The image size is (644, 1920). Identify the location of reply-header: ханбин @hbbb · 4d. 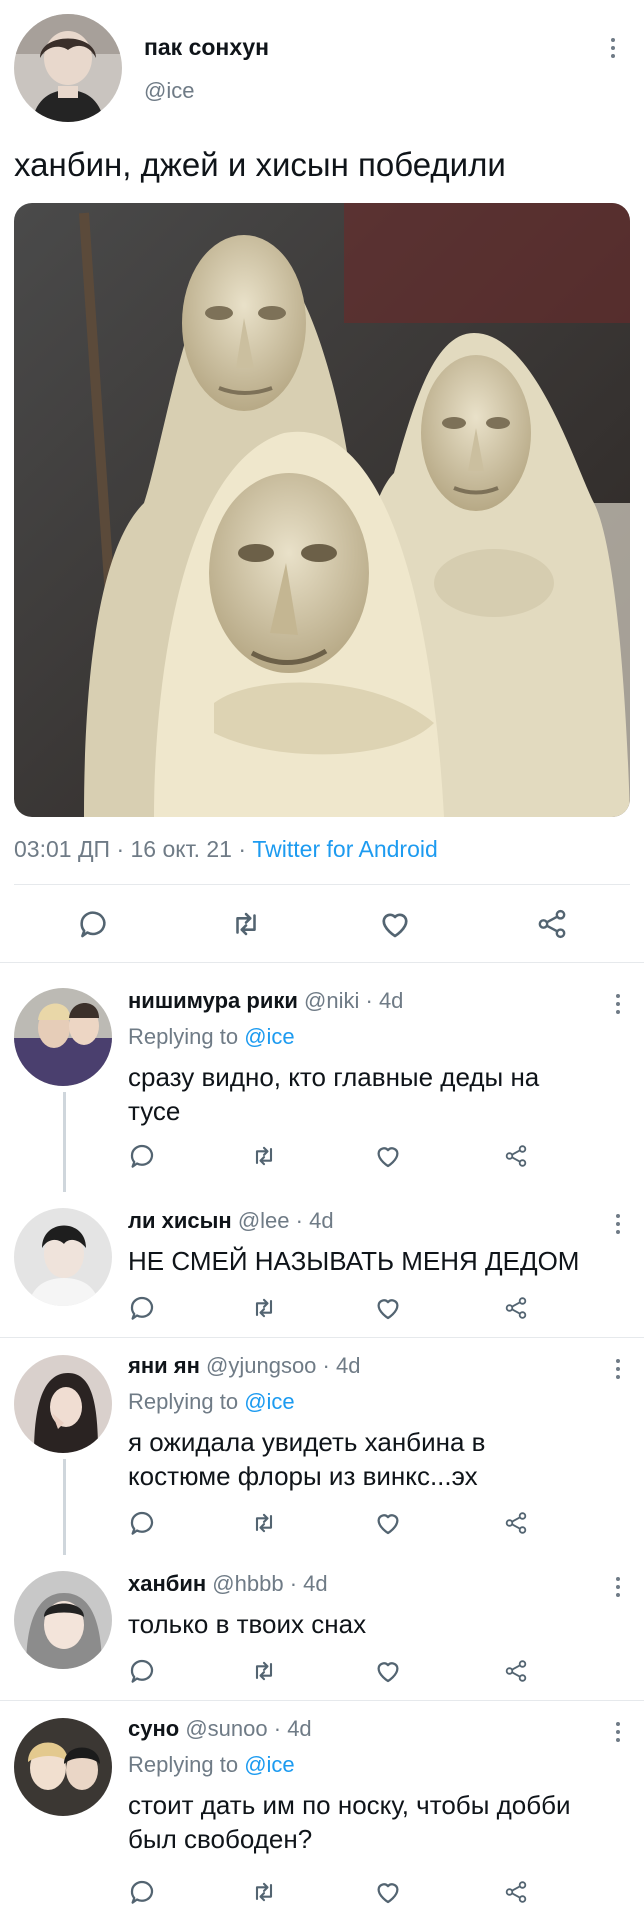
(228, 1584).